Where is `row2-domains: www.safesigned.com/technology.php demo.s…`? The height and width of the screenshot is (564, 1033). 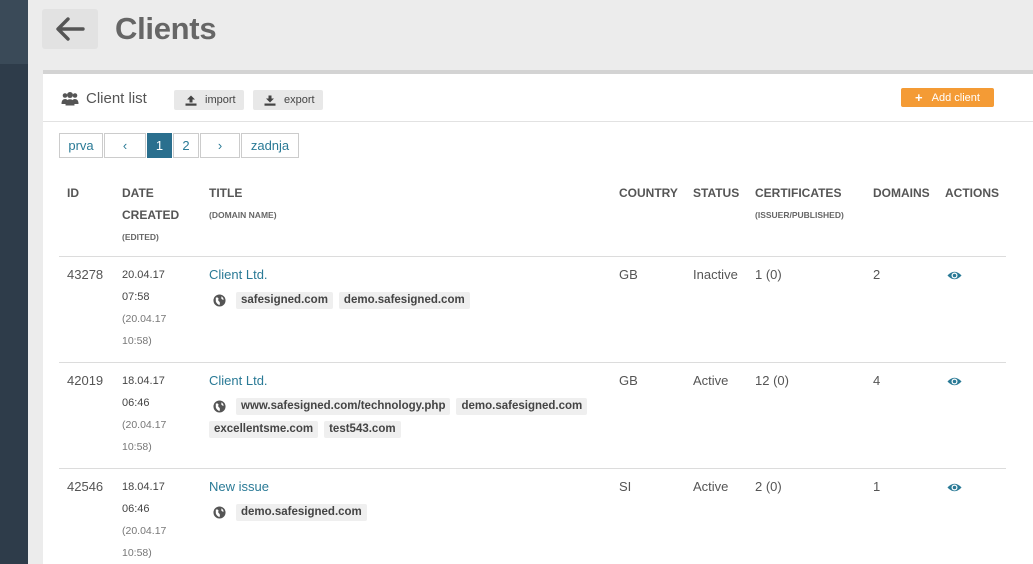 row2-domains: www.safesigned.com/technology.php demo.s… is located at coordinates (409, 421).